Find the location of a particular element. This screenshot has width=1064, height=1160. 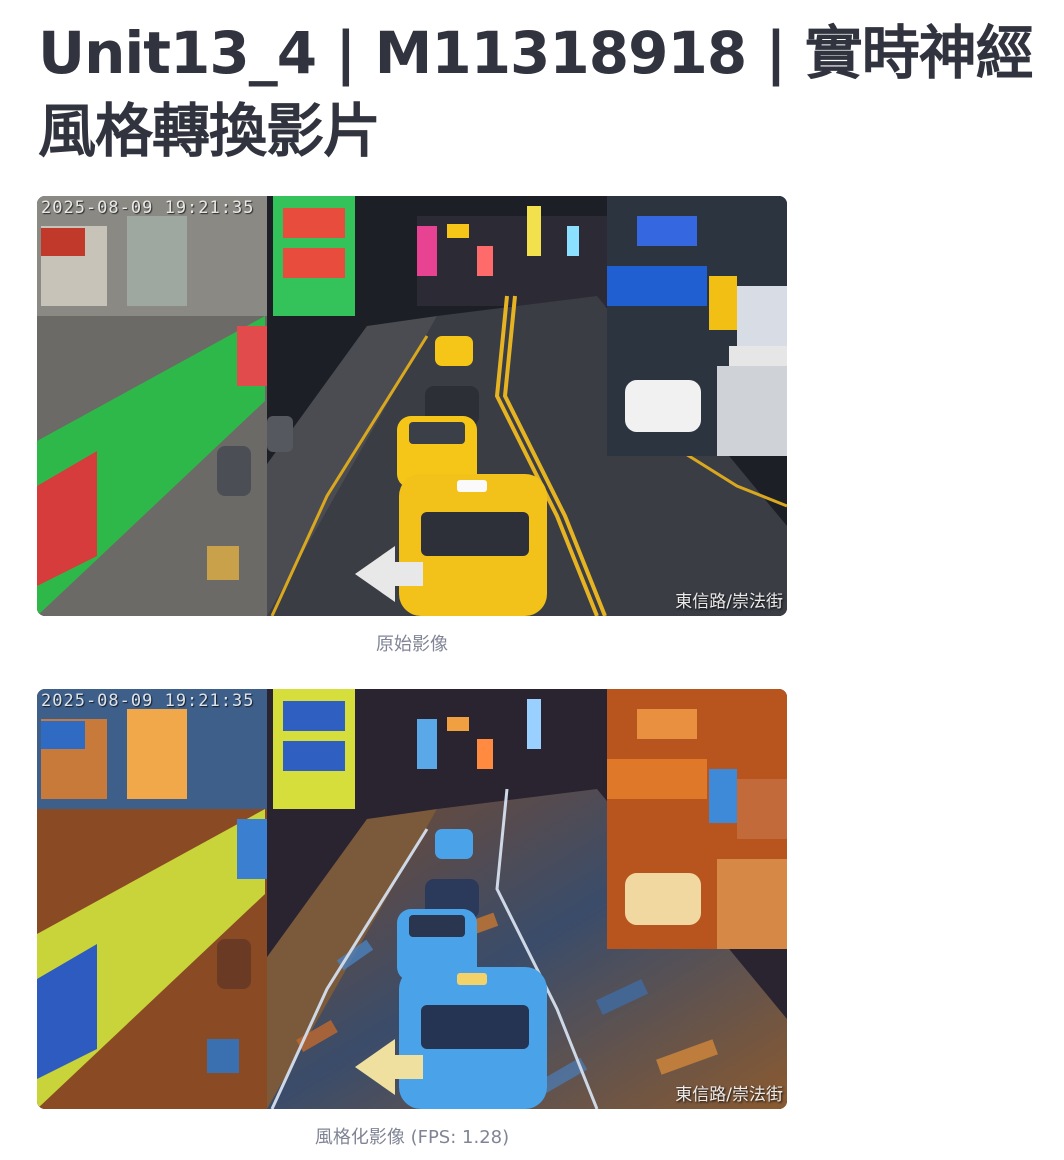

page-title: Unit13_4 | M11318918 | 實時神經風格轉換影片 is located at coordinates (536, 92).